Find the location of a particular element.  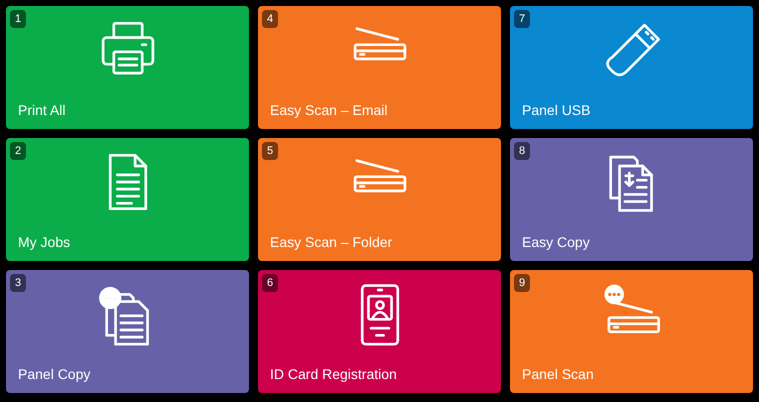

tile-label: Panel Scan is located at coordinates (558, 374).